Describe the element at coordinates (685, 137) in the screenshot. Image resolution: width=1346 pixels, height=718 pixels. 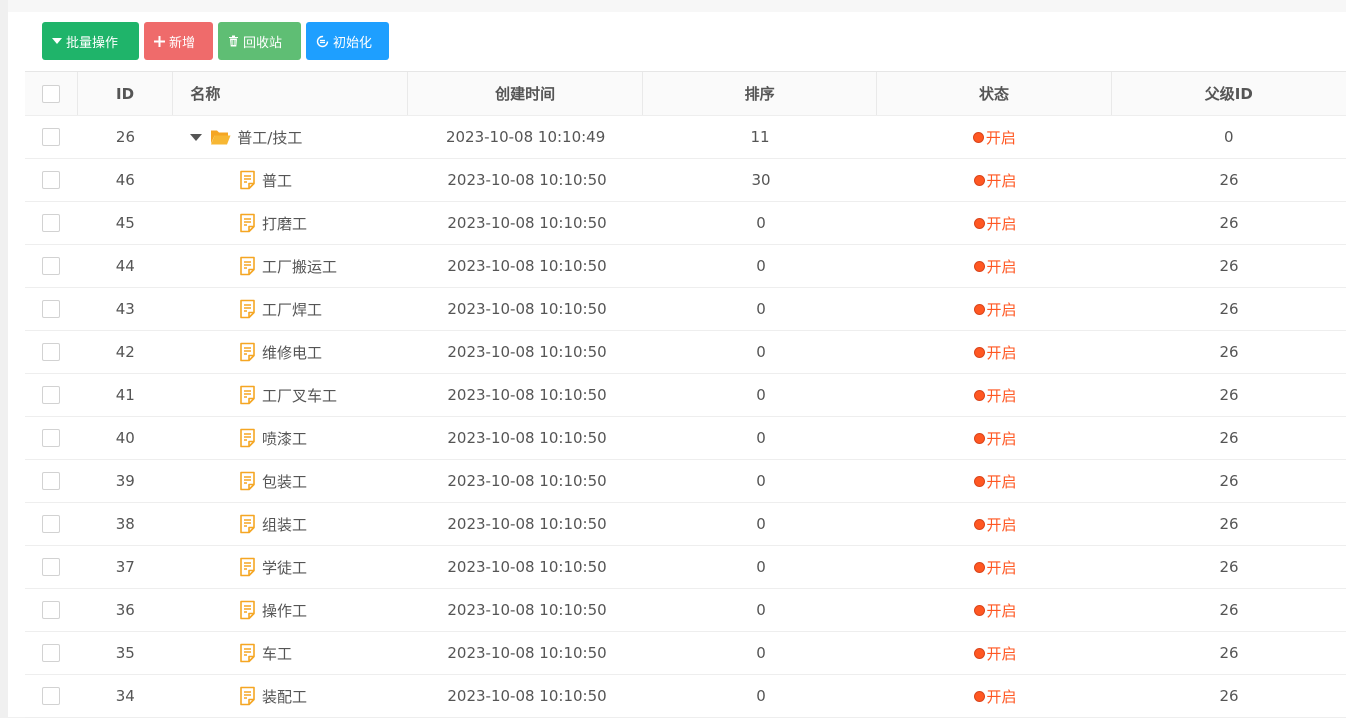
I see `table-row: 26 普工/技工 2023-10-08 10:10:49 11 开启 0` at that location.